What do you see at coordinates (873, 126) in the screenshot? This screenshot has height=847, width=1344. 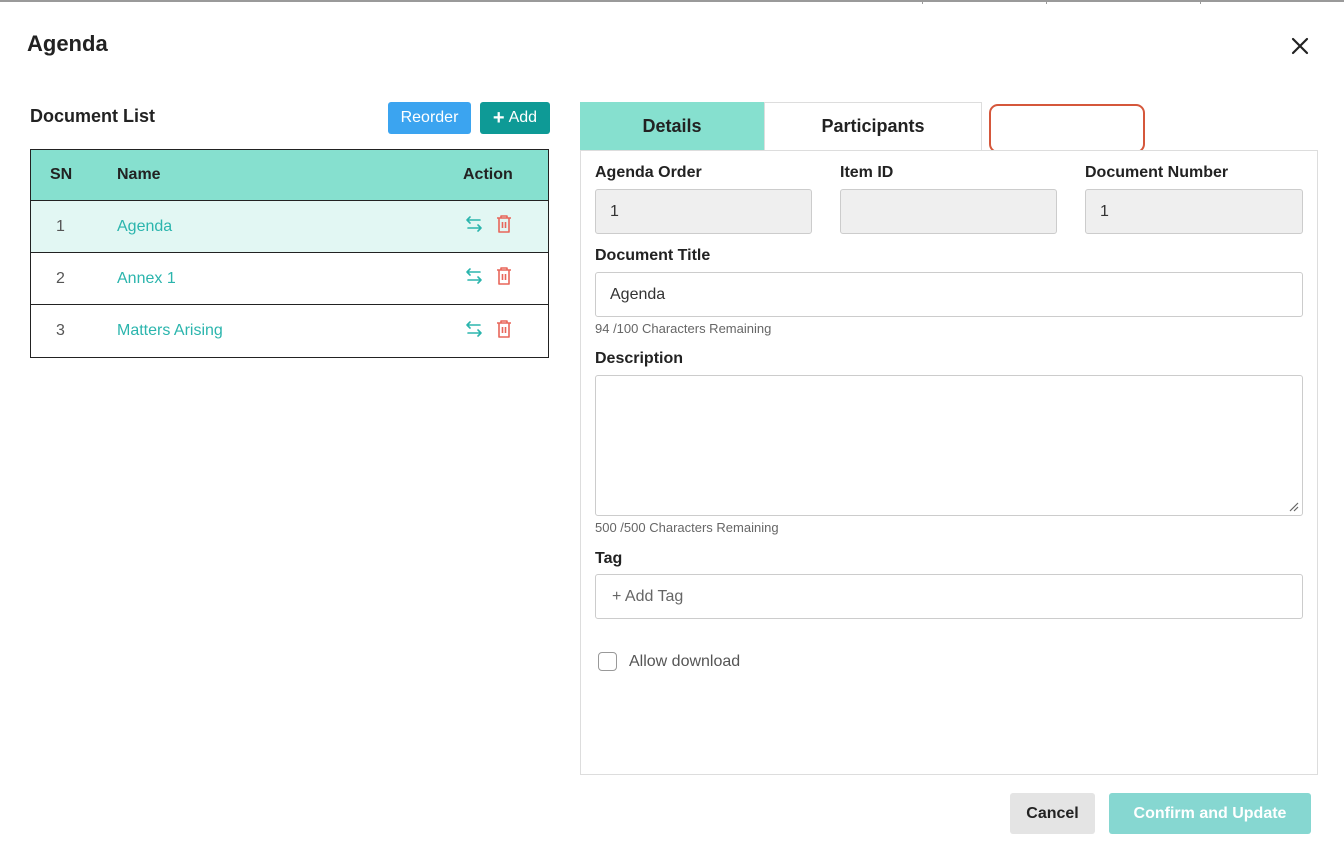 I see `tab-participants: Participants` at bounding box center [873, 126].